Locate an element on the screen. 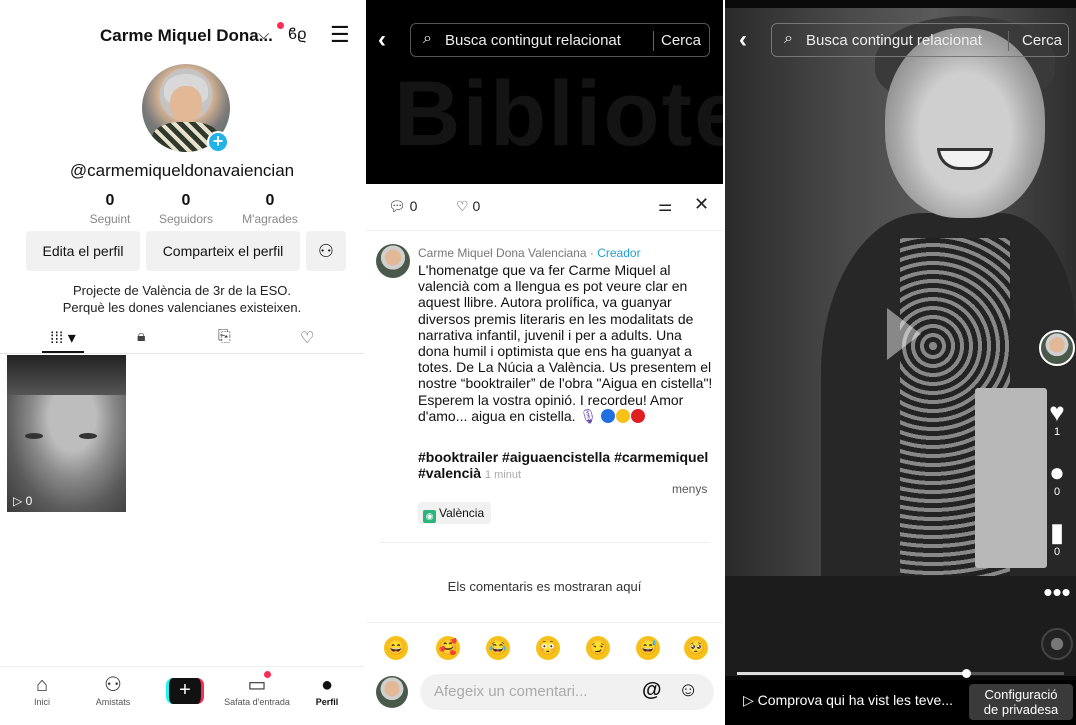 The width and height of the screenshot is (1076, 725). create-icon: + is located at coordinates (185, 691).